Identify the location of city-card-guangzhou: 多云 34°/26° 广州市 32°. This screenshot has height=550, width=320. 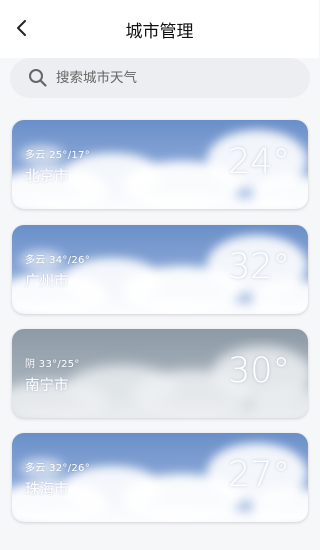
(160, 269).